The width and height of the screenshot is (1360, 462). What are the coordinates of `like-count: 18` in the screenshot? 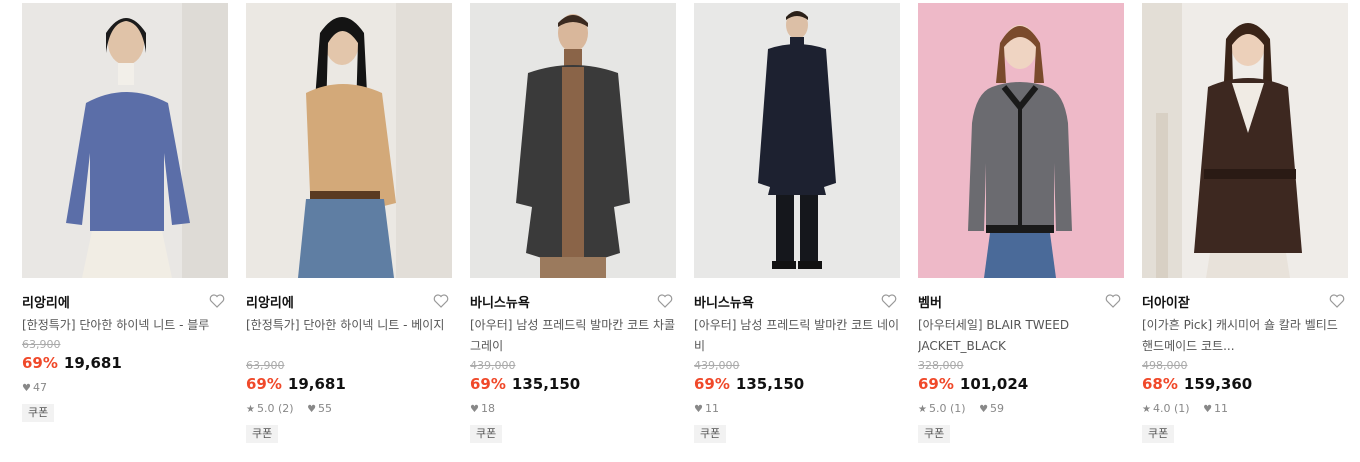 It's located at (487, 408).